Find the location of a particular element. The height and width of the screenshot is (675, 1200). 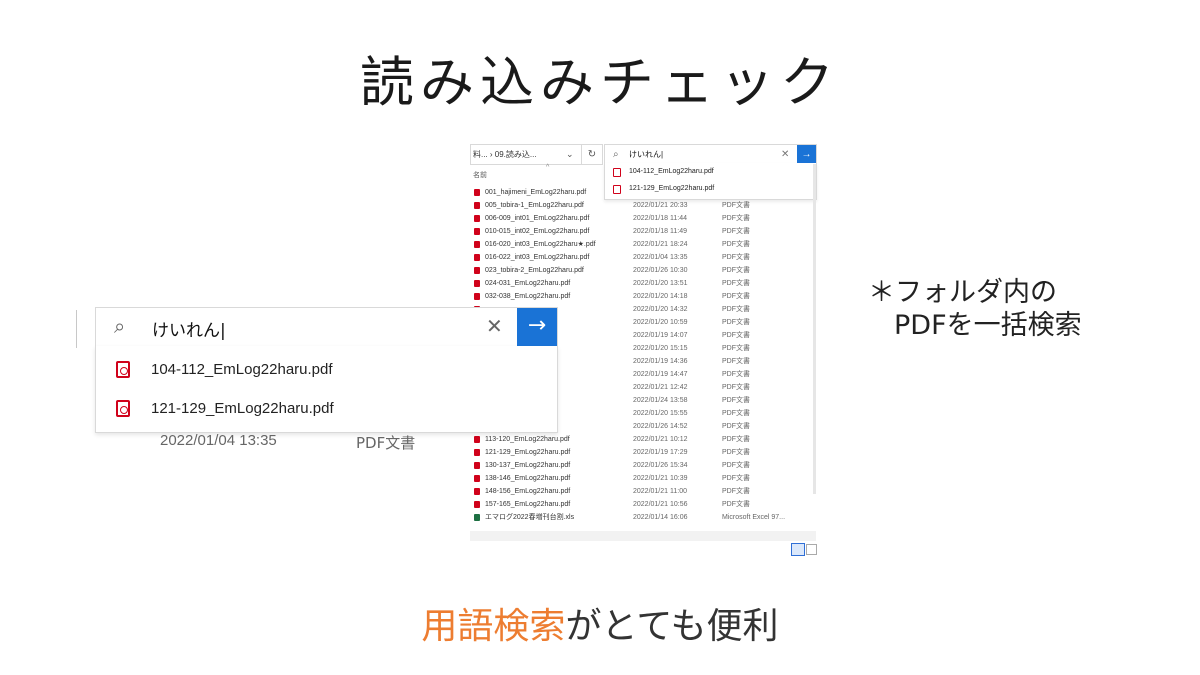

note-line-2: PDFを一括検索 is located at coordinates (988, 325).